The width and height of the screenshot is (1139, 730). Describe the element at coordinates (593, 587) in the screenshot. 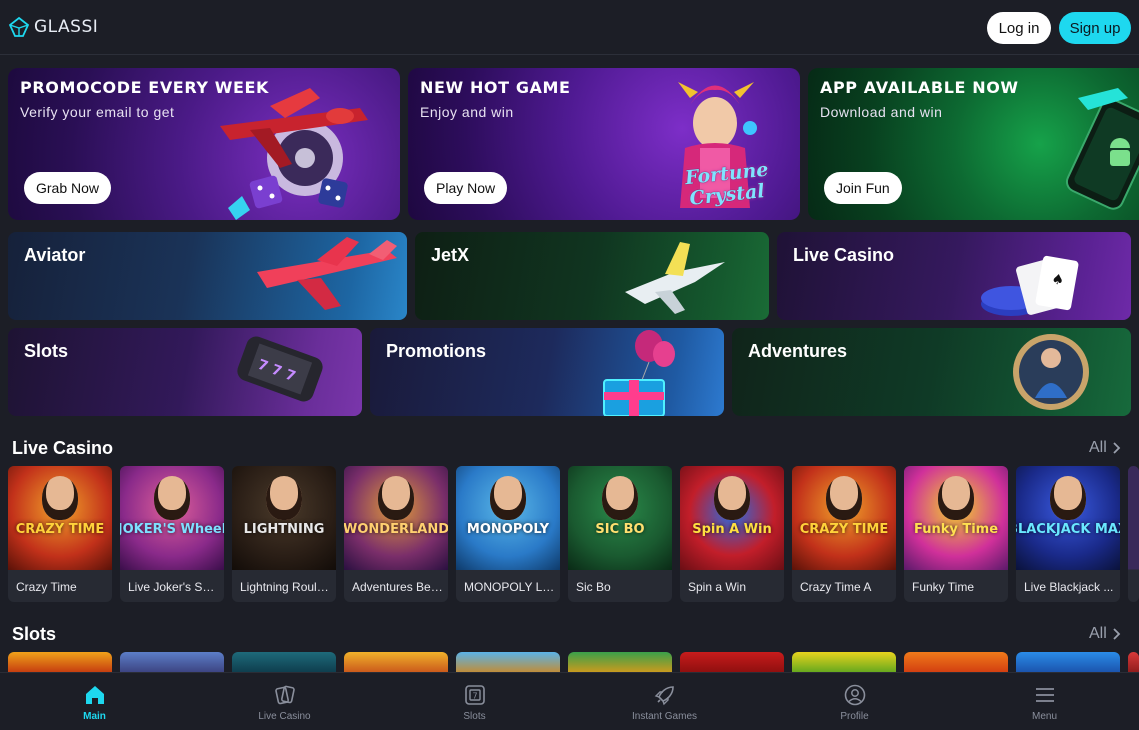

I see `game-title: Sic Bo` at that location.